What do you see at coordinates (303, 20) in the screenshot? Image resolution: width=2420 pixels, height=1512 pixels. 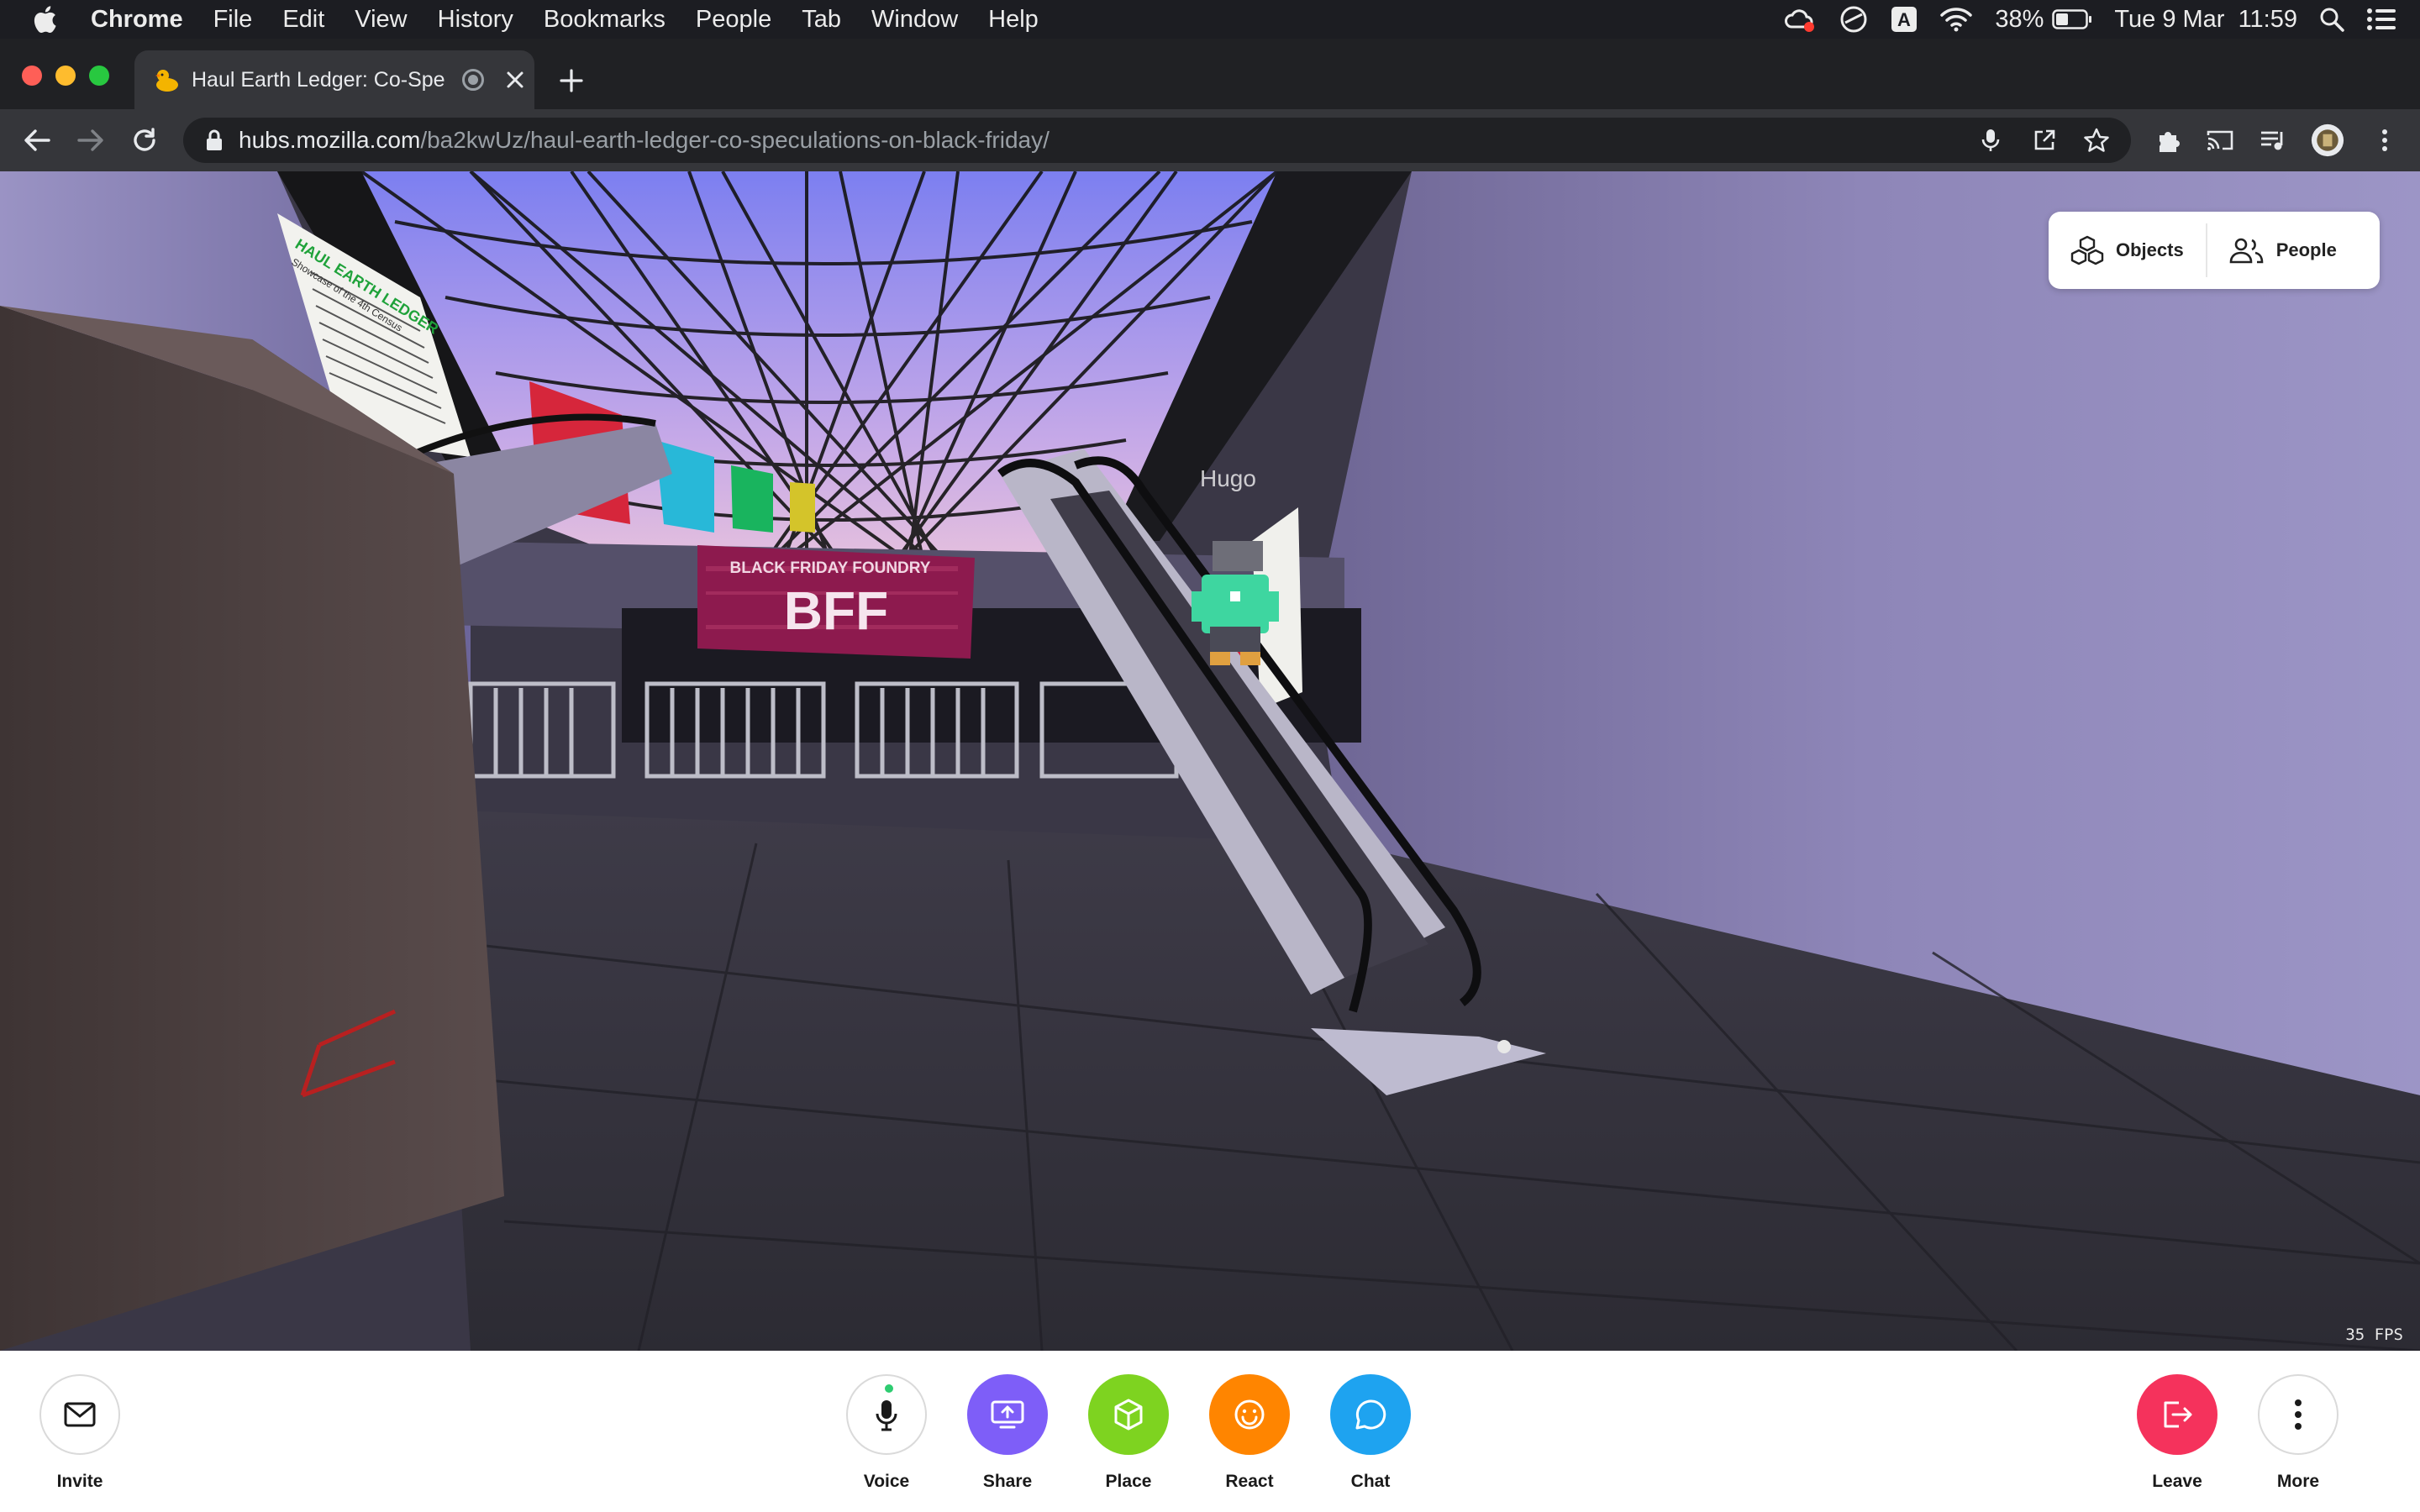 I see `menu-edit: Edit` at bounding box center [303, 20].